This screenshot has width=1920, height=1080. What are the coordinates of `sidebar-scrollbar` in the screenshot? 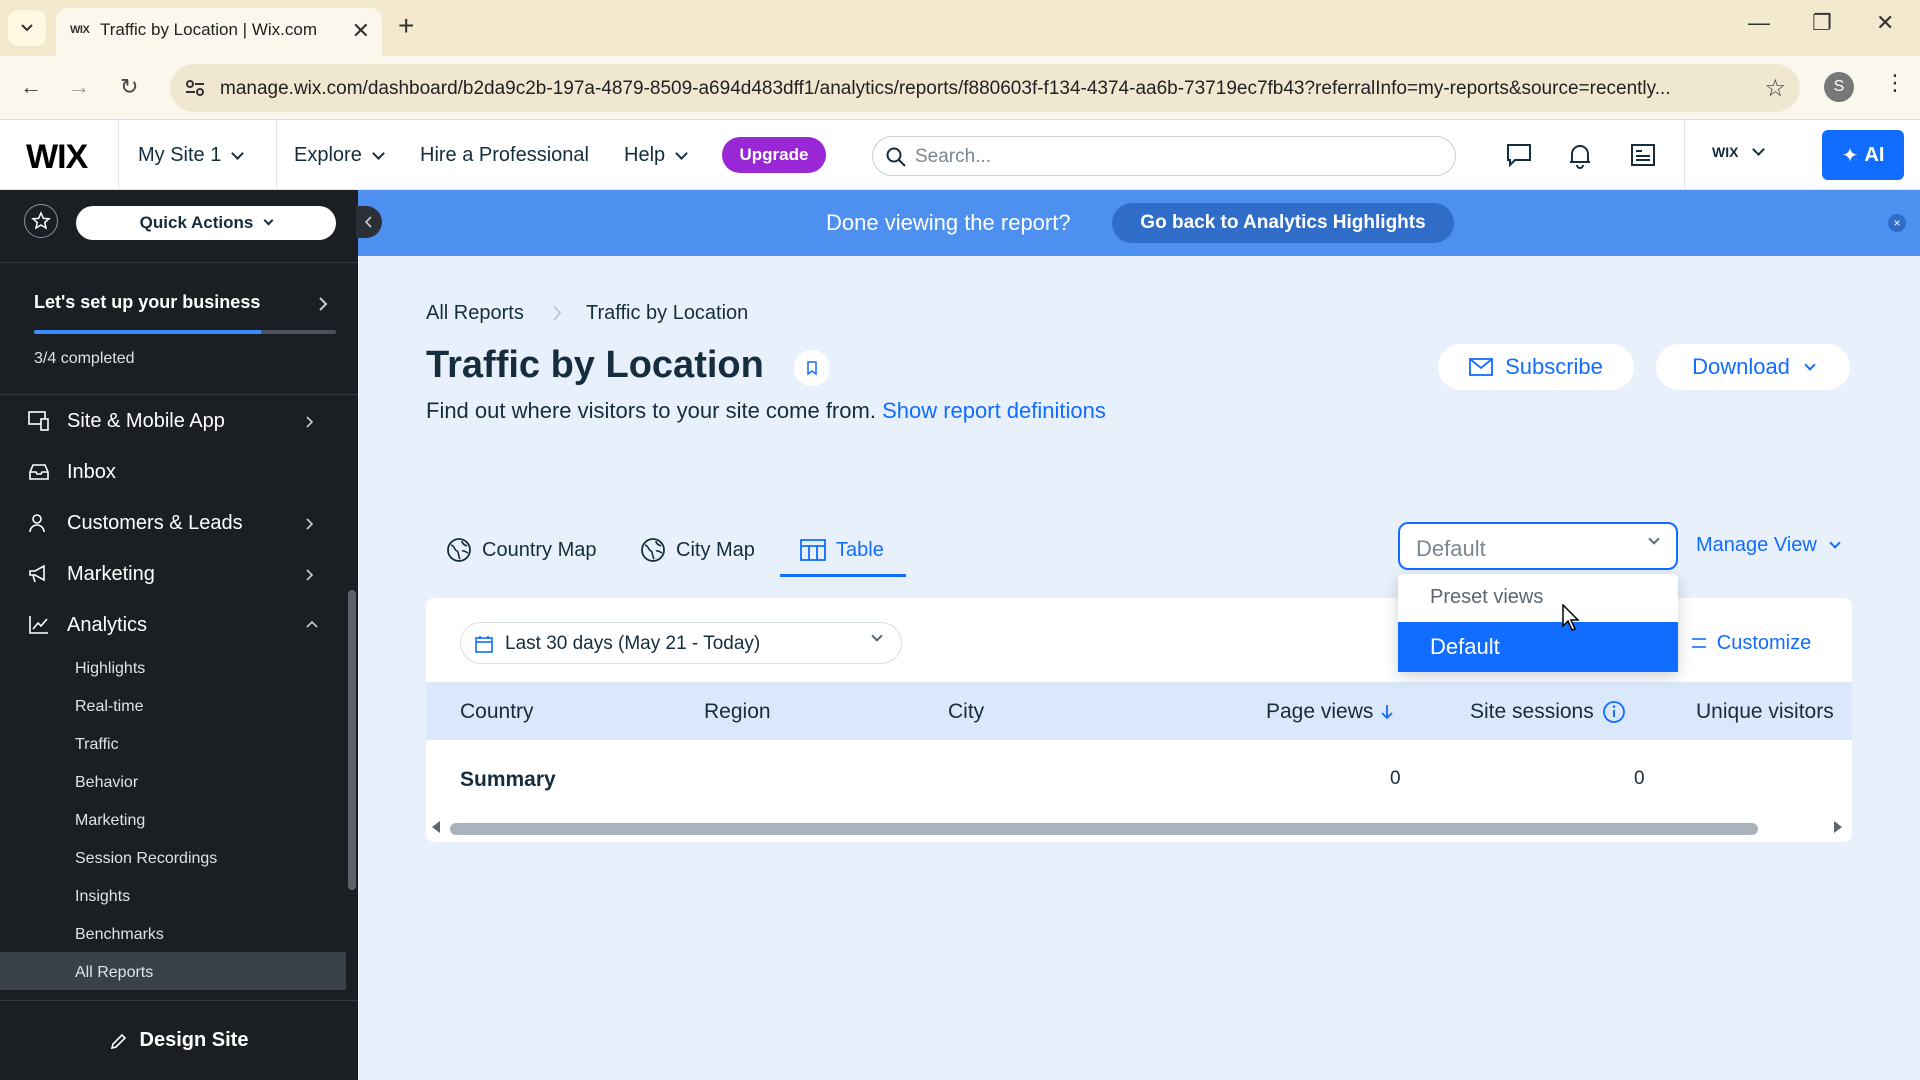 It's located at (352, 740).